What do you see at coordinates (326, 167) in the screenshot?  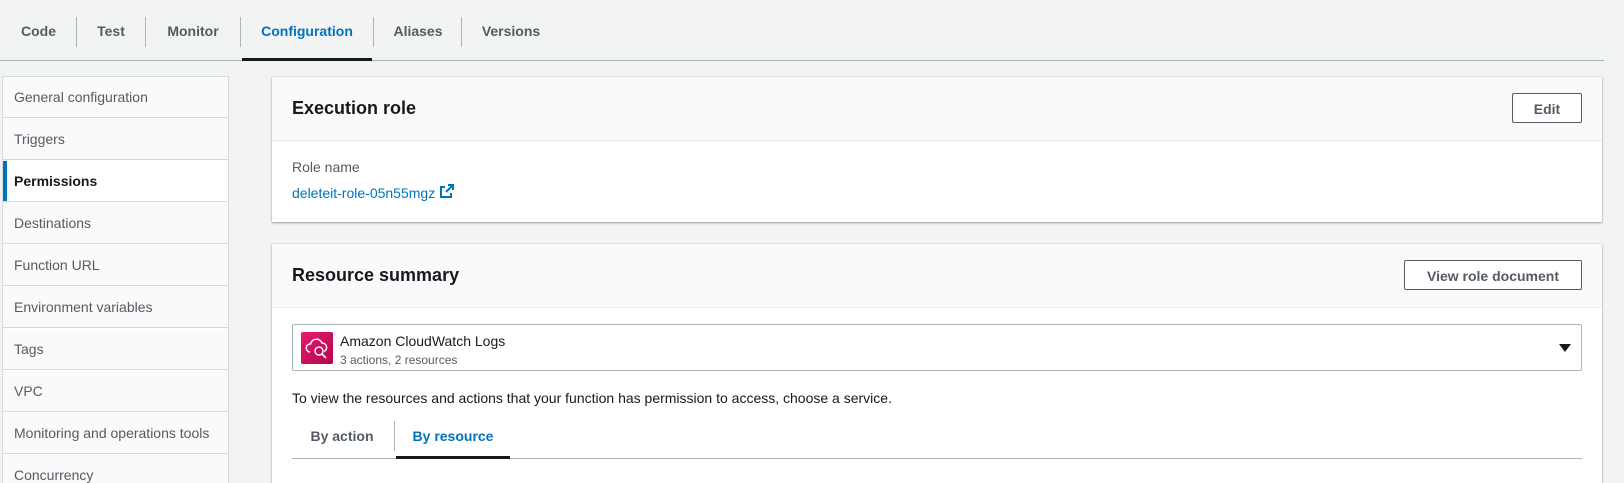 I see `role-name-label: Role name` at bounding box center [326, 167].